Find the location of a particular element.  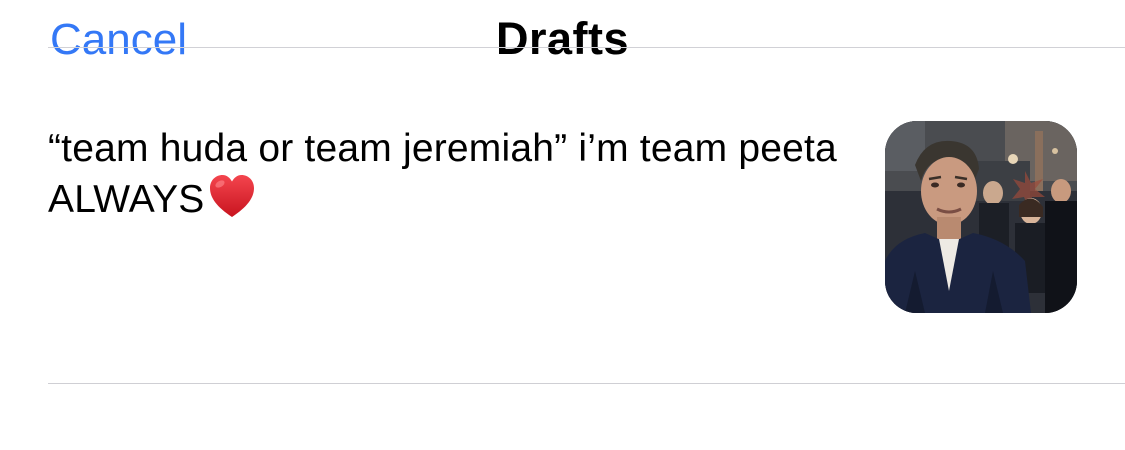

red-heart-icon is located at coordinates (231, 196).